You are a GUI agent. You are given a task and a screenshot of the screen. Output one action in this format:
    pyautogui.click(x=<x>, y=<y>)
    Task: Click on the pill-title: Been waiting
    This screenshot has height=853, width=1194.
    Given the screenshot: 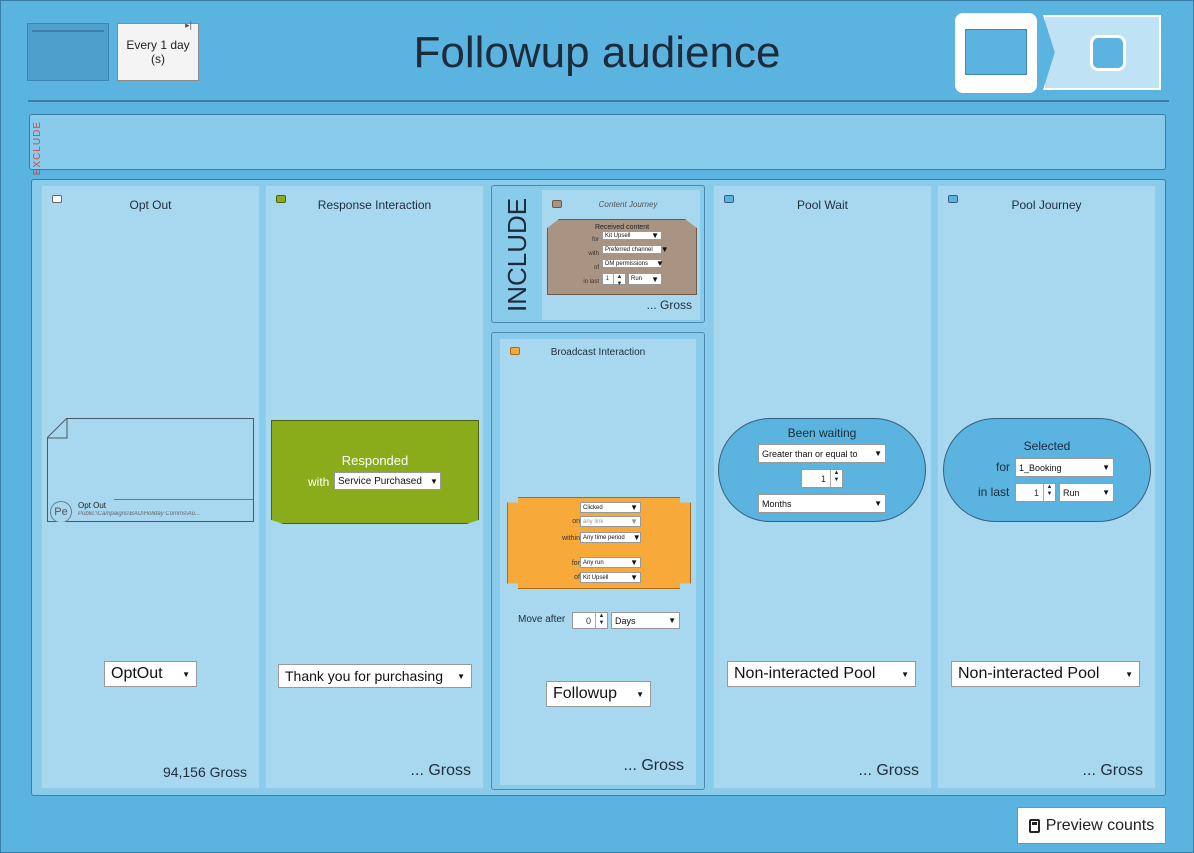 What is the action you would take?
    pyautogui.click(x=822, y=433)
    